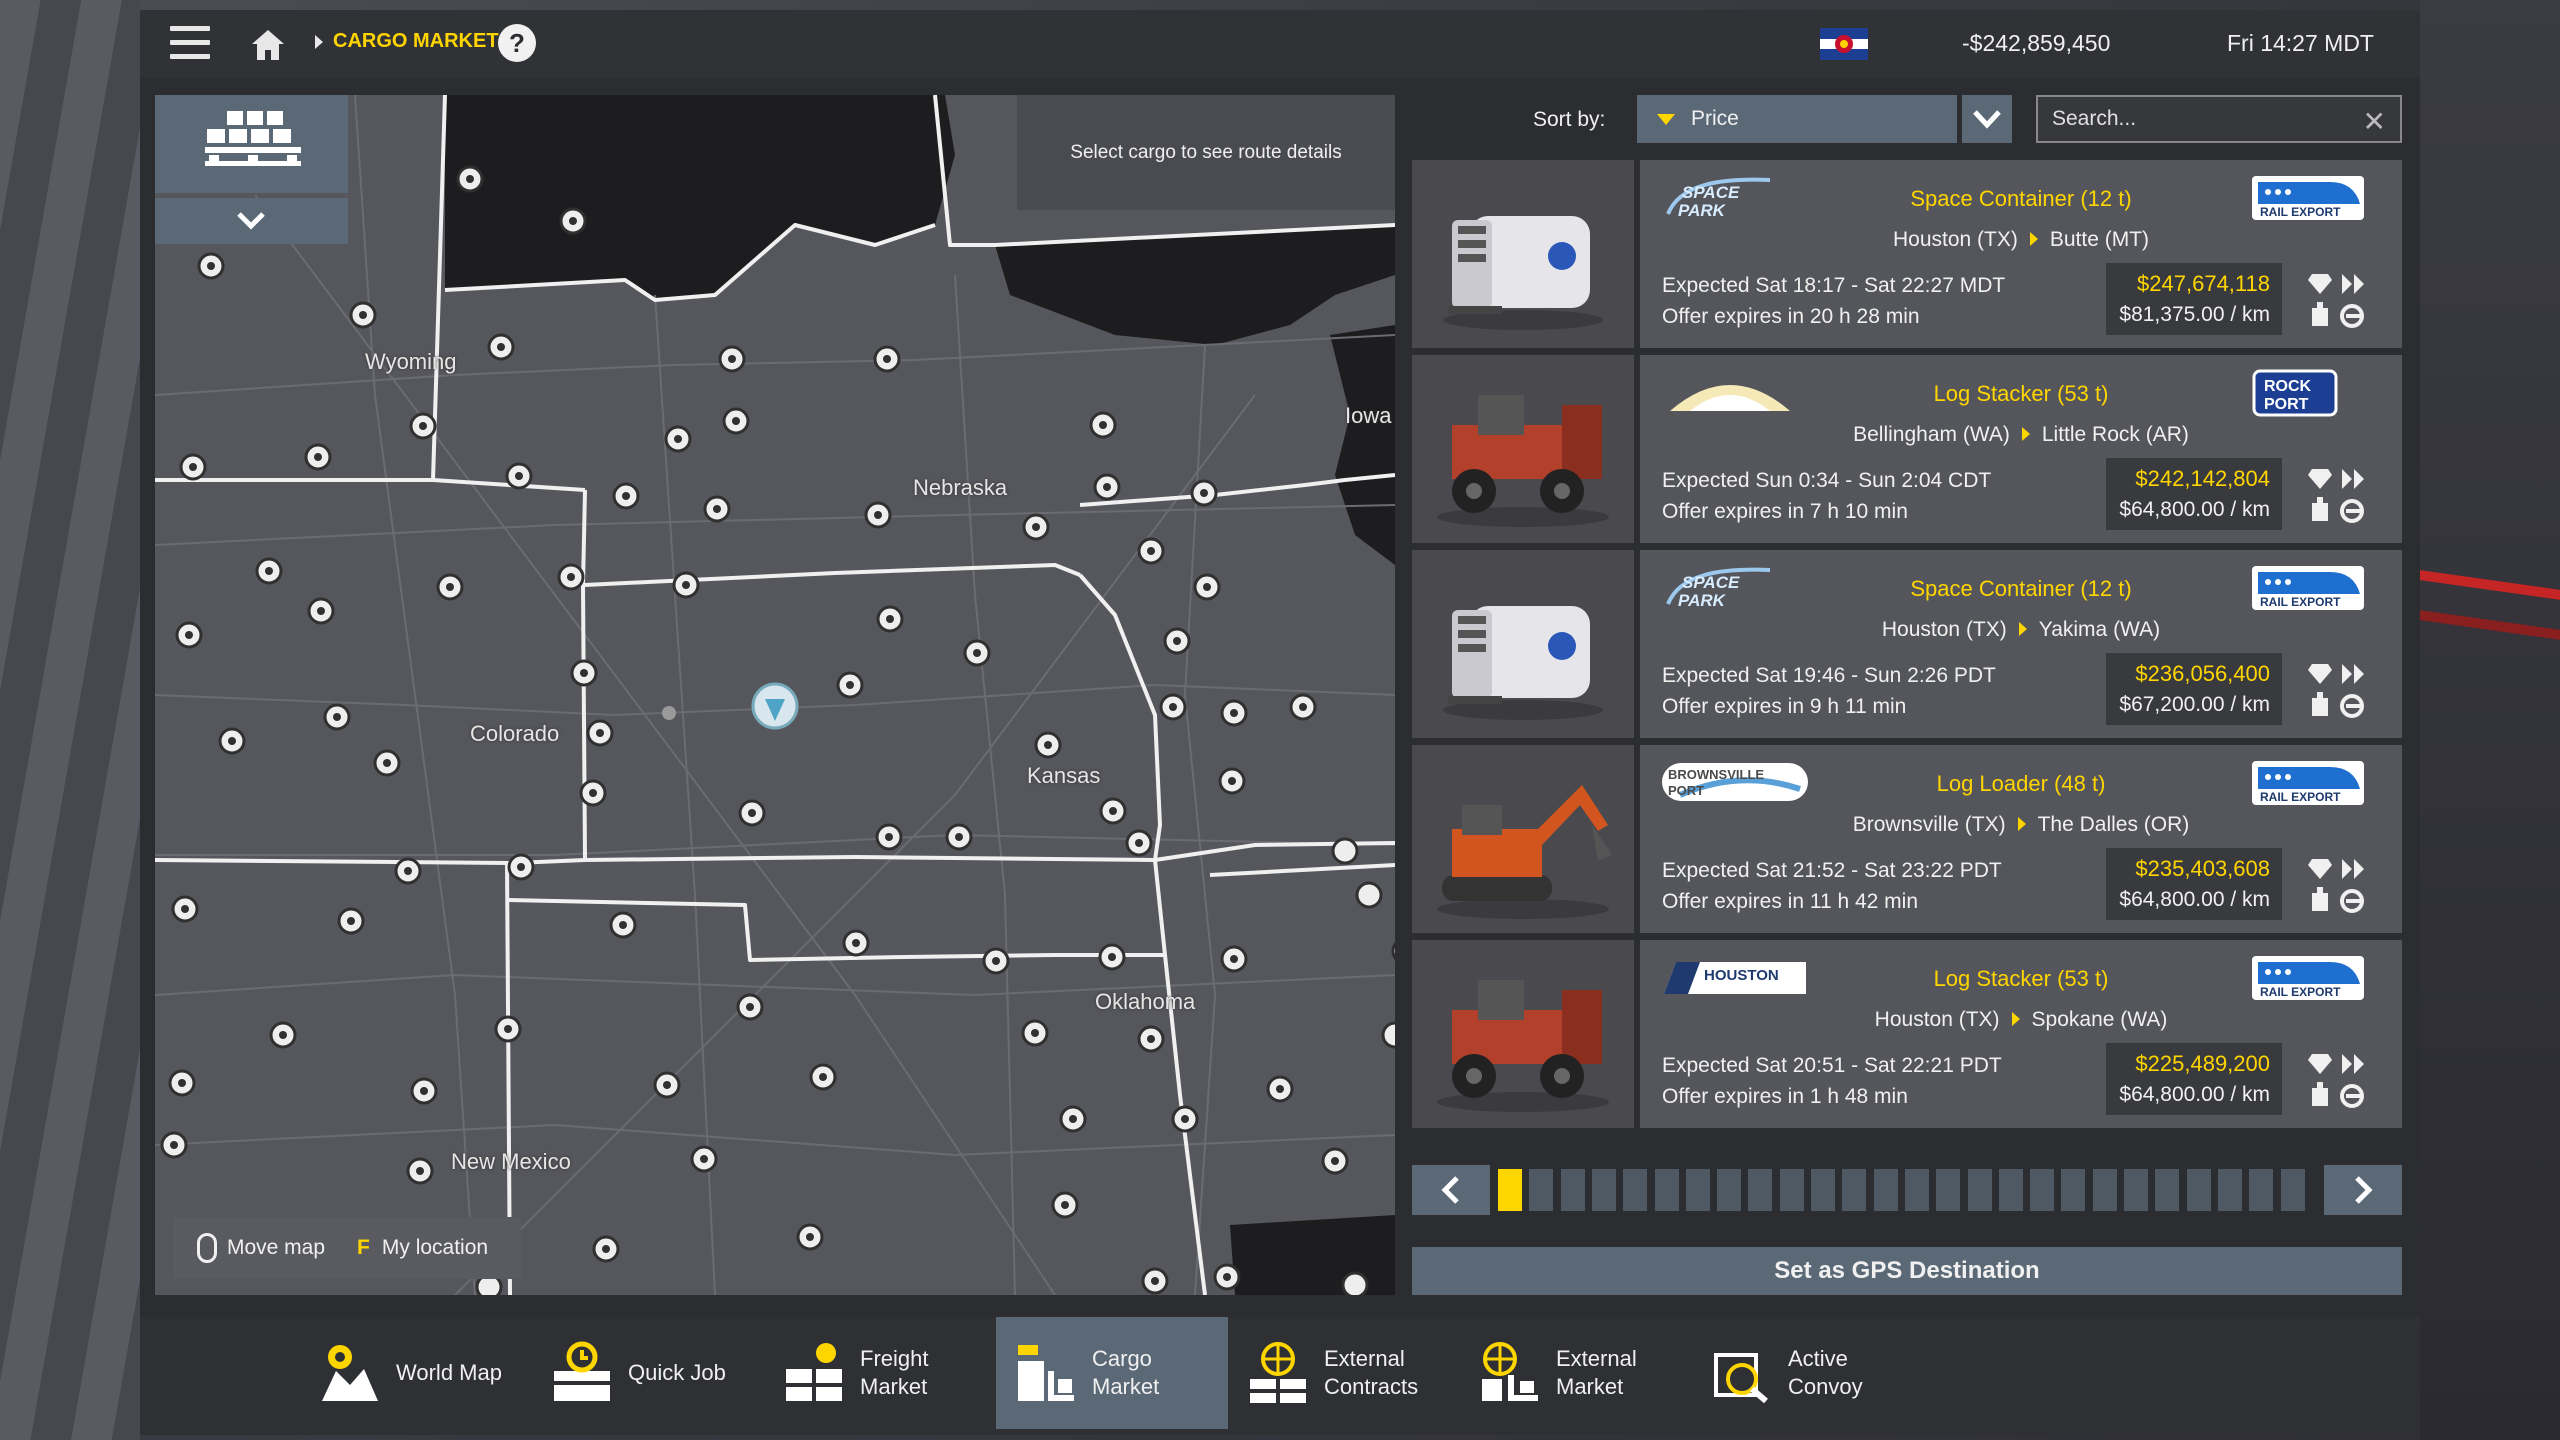 Image resolution: width=2560 pixels, height=1440 pixels. Describe the element at coordinates (1206, 152) in the screenshot. I see `route-details-hint: Select cargo to see route details` at that location.